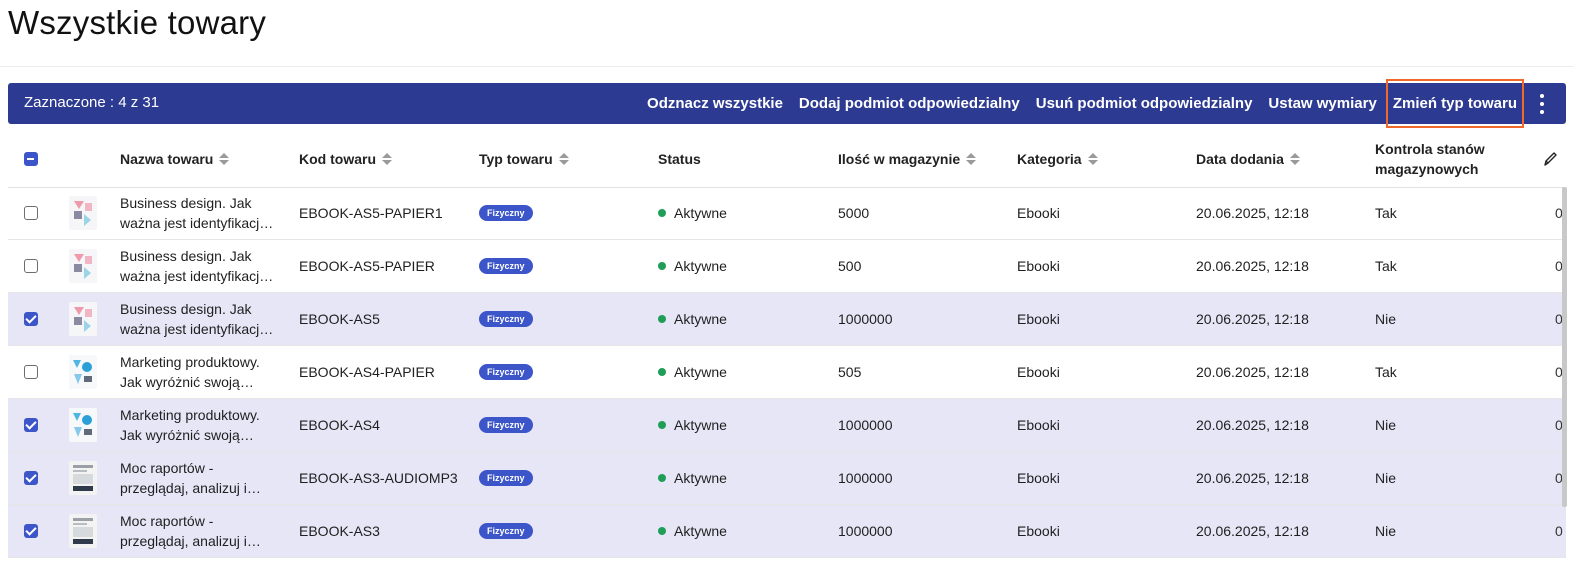 The height and width of the screenshot is (561, 1573). I want to click on column-header-date: Data dodania, so click(1248, 158).